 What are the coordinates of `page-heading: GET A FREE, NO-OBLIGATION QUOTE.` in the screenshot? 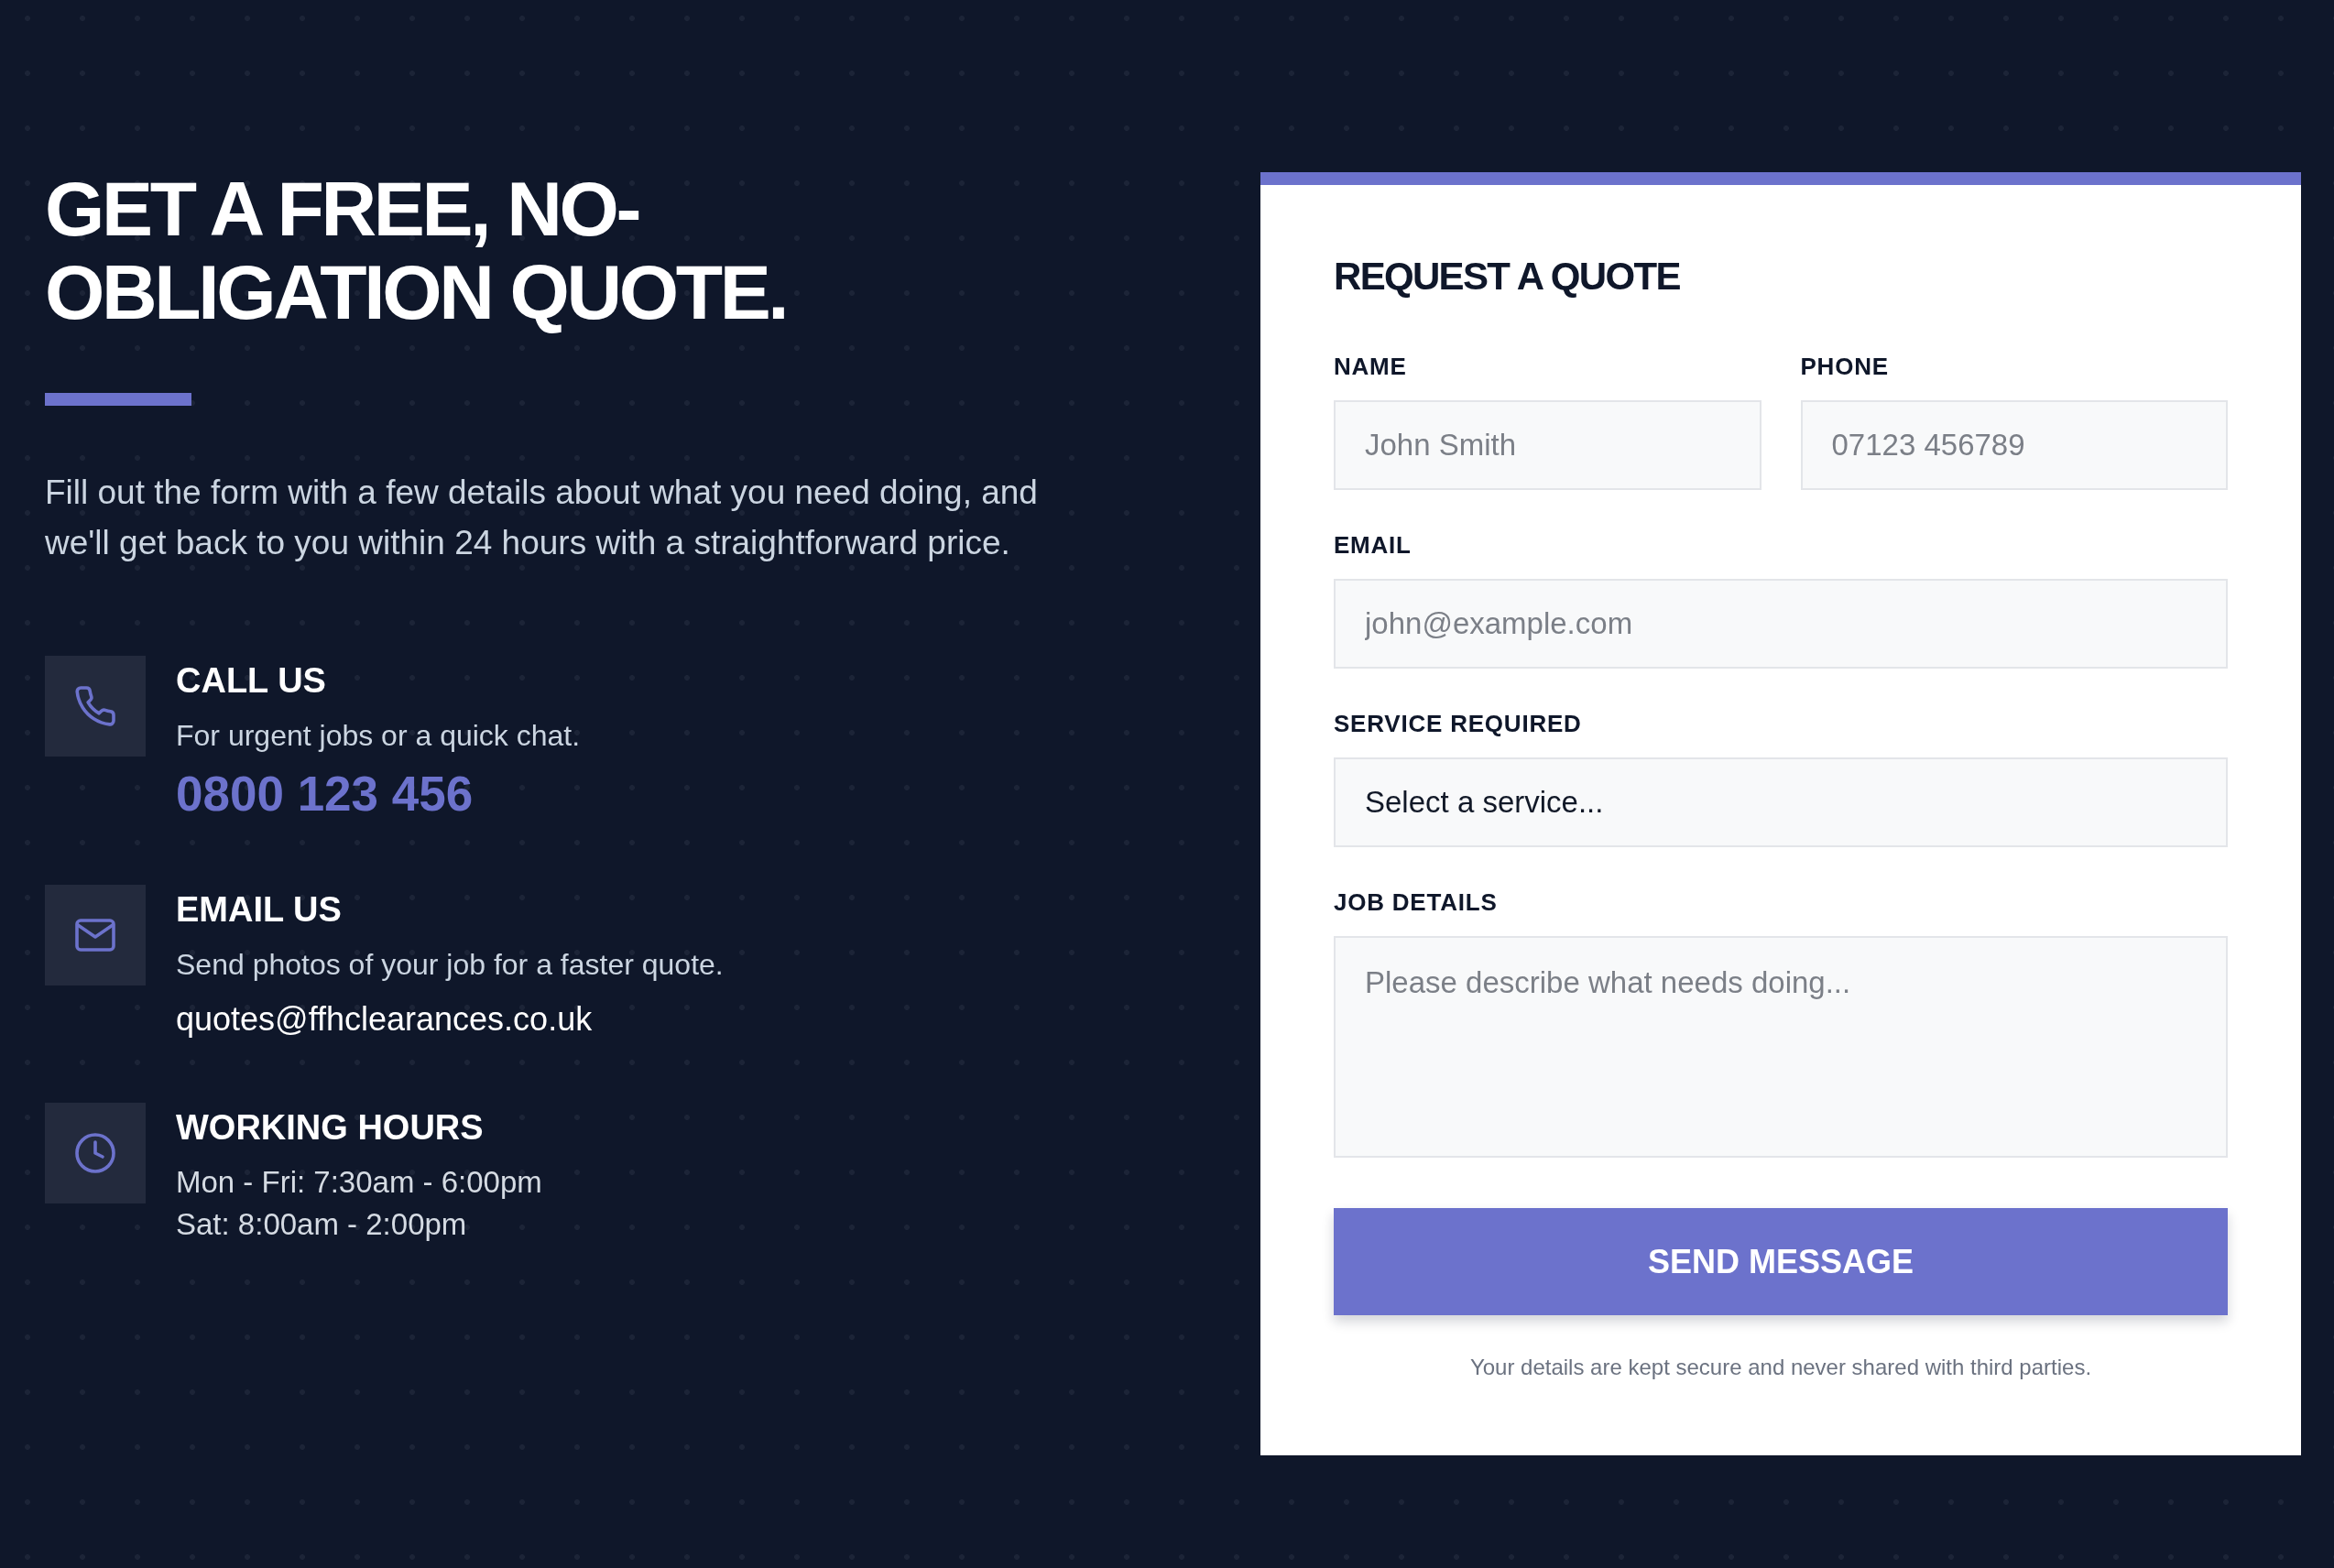 It's located at (416, 251).